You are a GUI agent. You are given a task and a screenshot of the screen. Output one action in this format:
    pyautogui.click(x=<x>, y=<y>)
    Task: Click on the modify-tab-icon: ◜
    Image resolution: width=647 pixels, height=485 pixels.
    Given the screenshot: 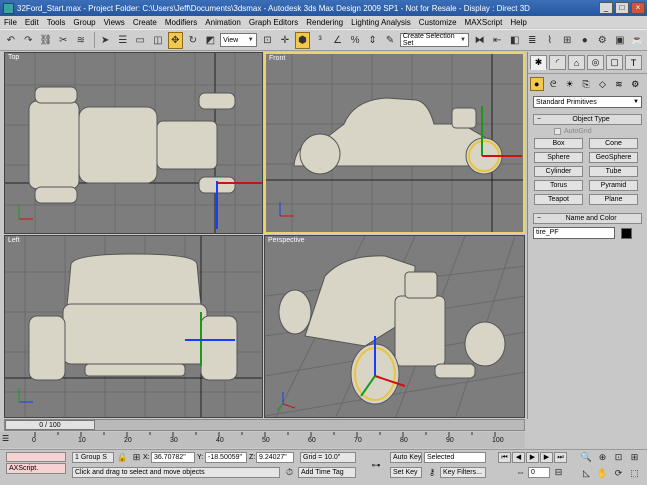 What is the action you would take?
    pyautogui.click(x=557, y=62)
    